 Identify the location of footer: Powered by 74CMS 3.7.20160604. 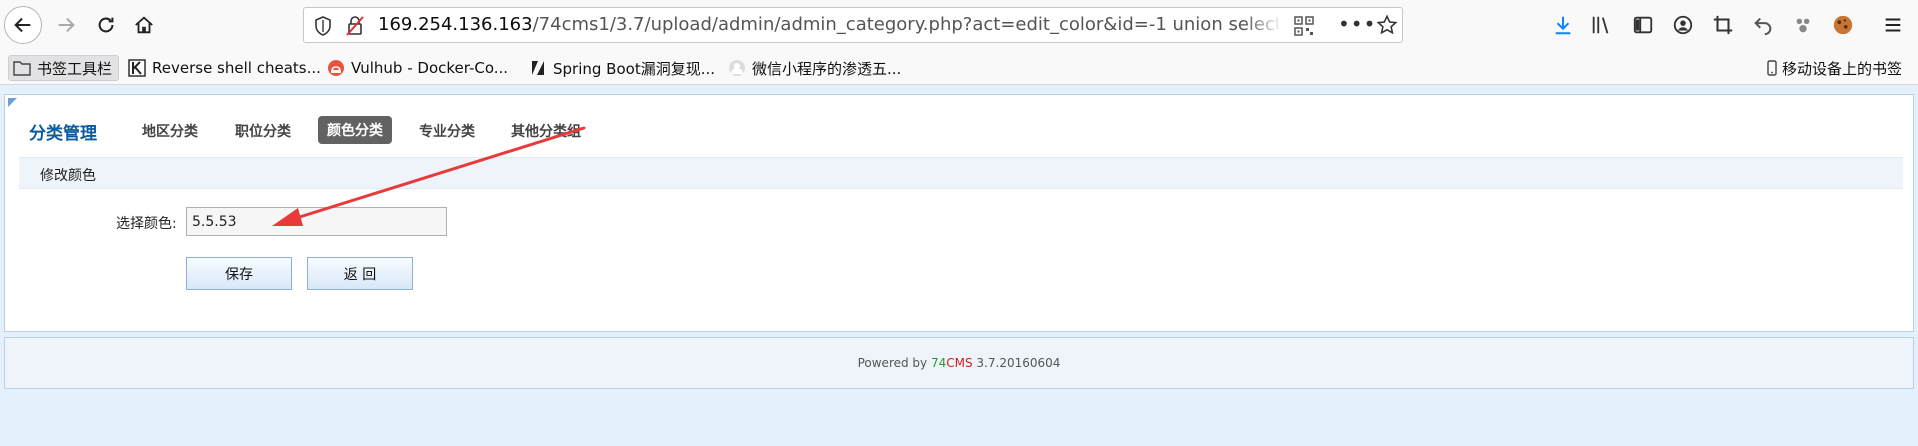
(959, 363).